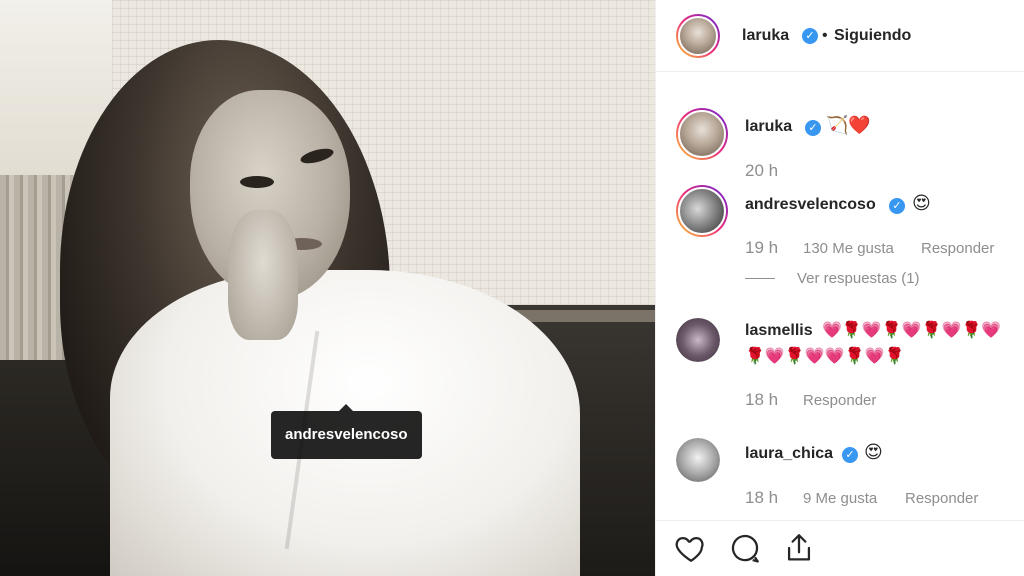 This screenshot has height=576, width=1024. I want to click on post-actions, so click(840, 548).